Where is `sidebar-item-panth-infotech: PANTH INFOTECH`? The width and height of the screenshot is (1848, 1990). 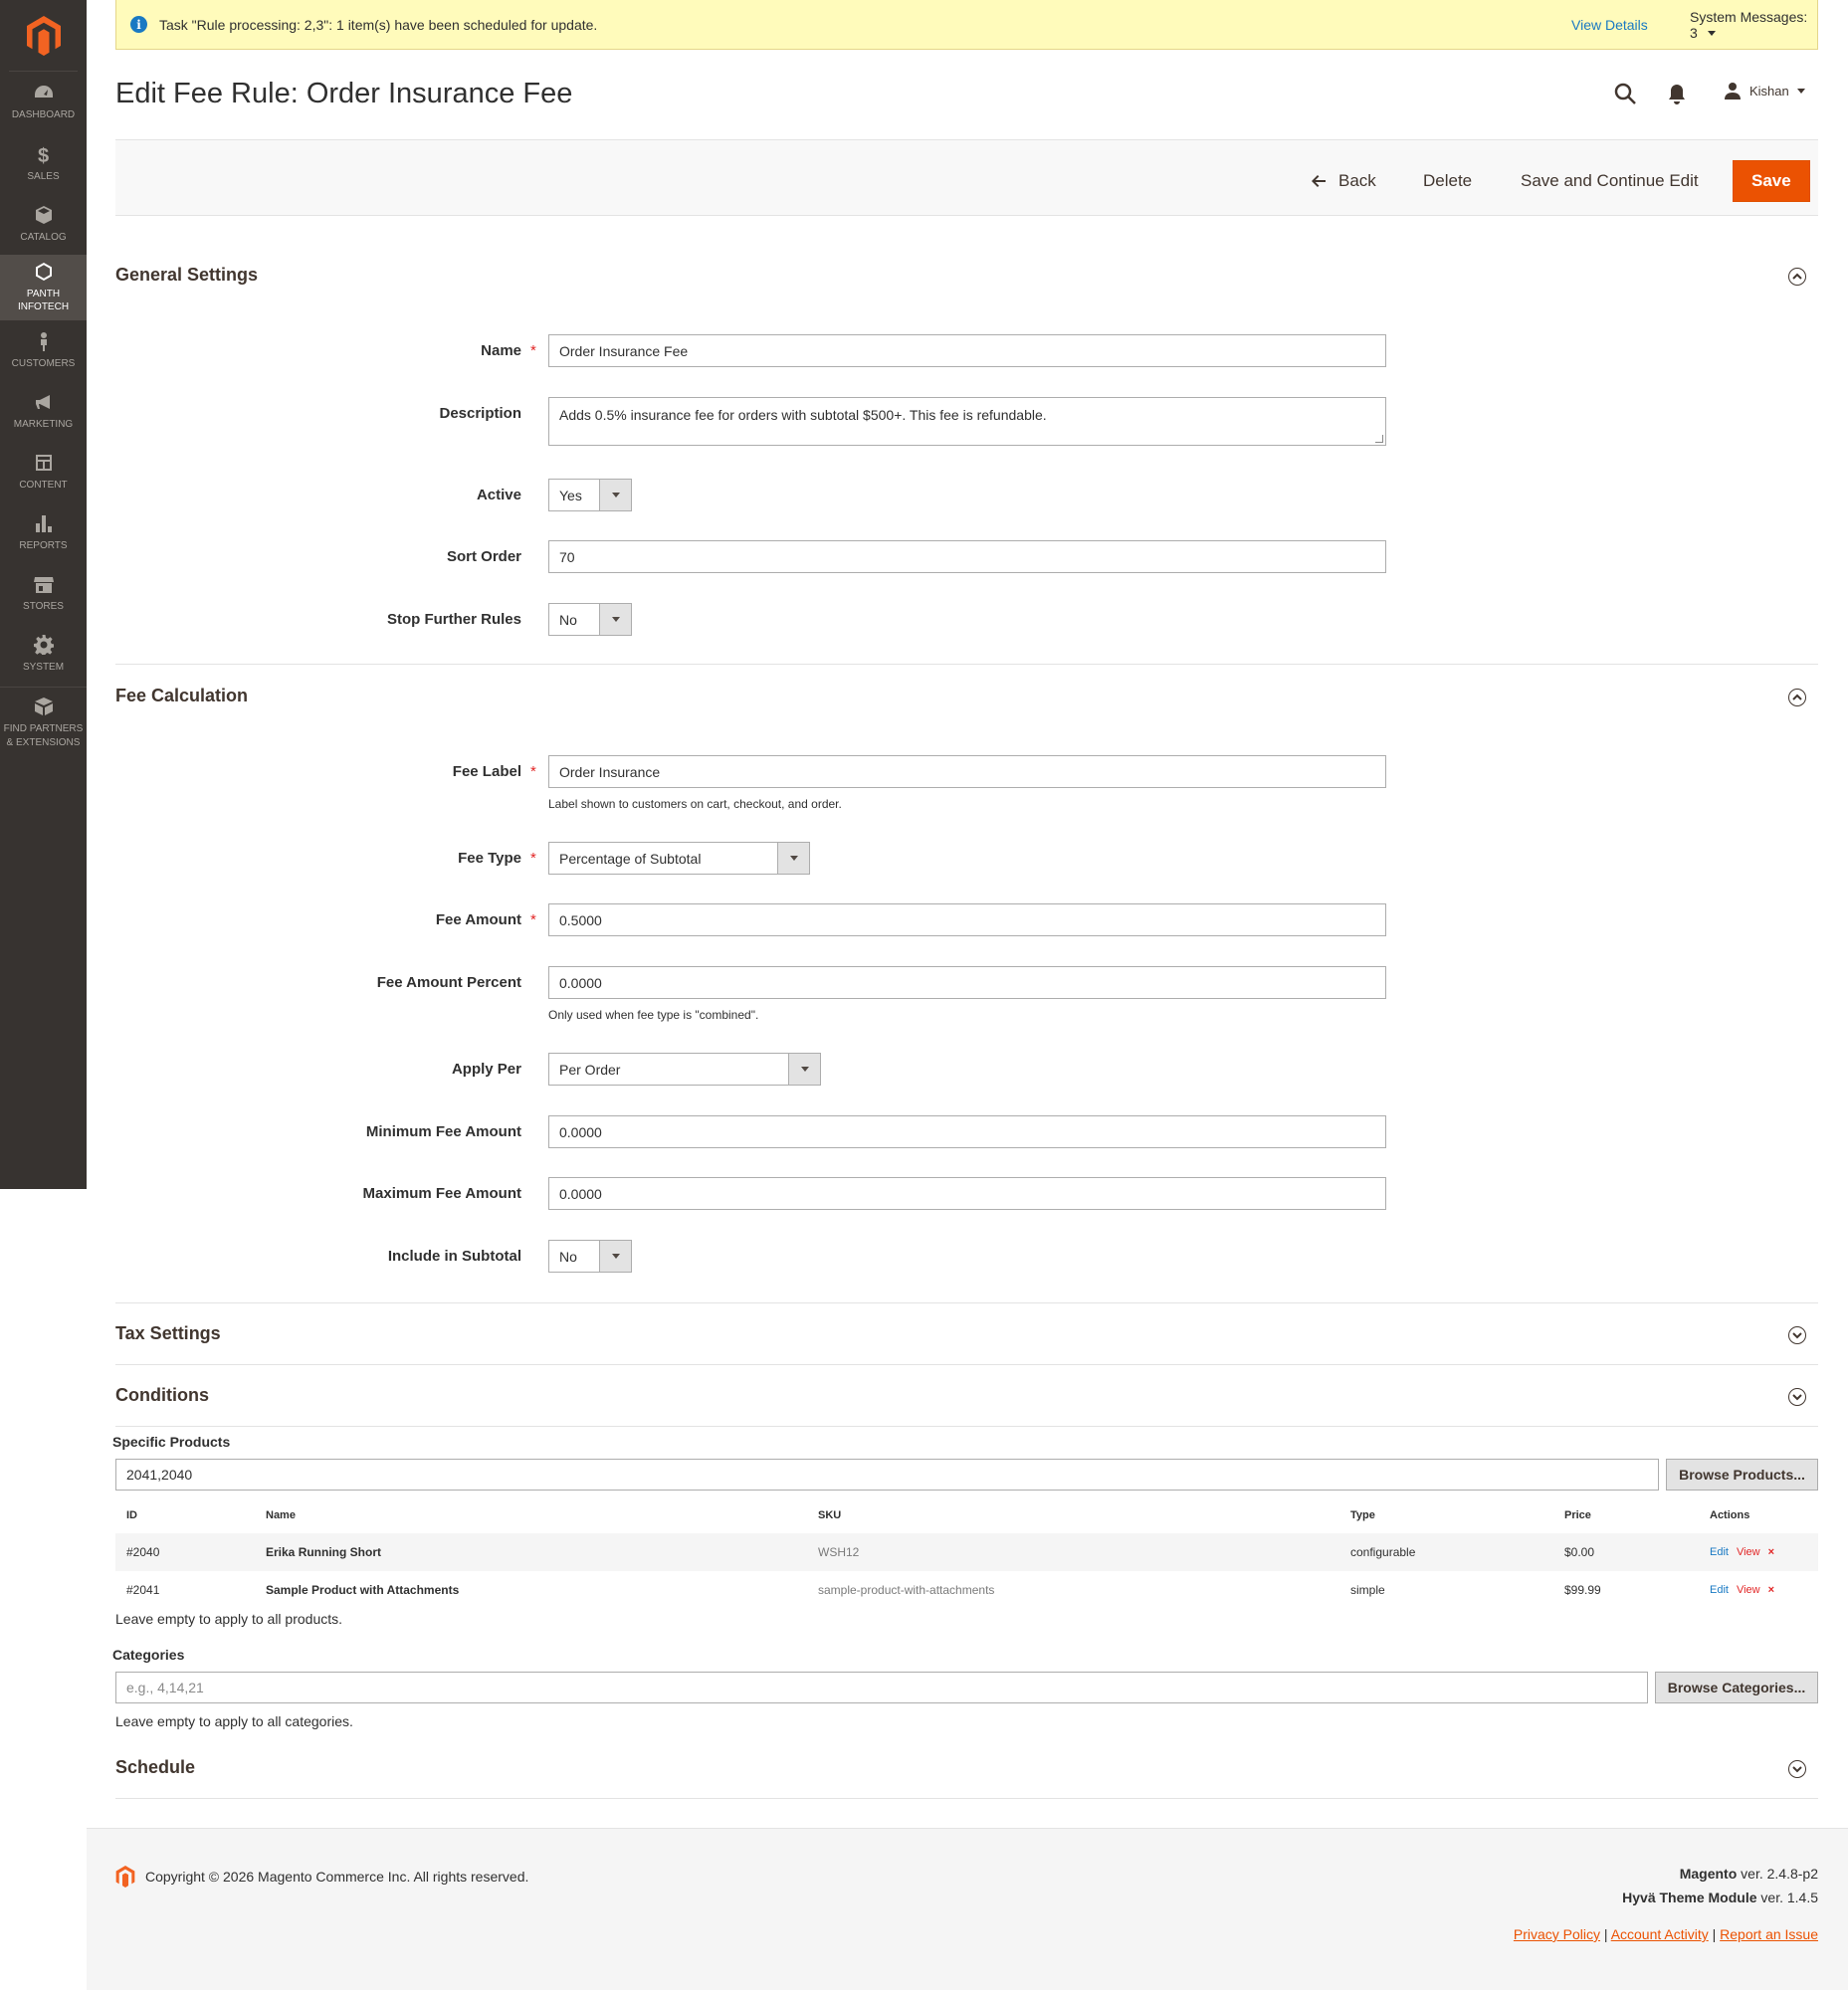
sidebar-item-panth-infotech: PANTH INFOTECH is located at coordinates (43, 287).